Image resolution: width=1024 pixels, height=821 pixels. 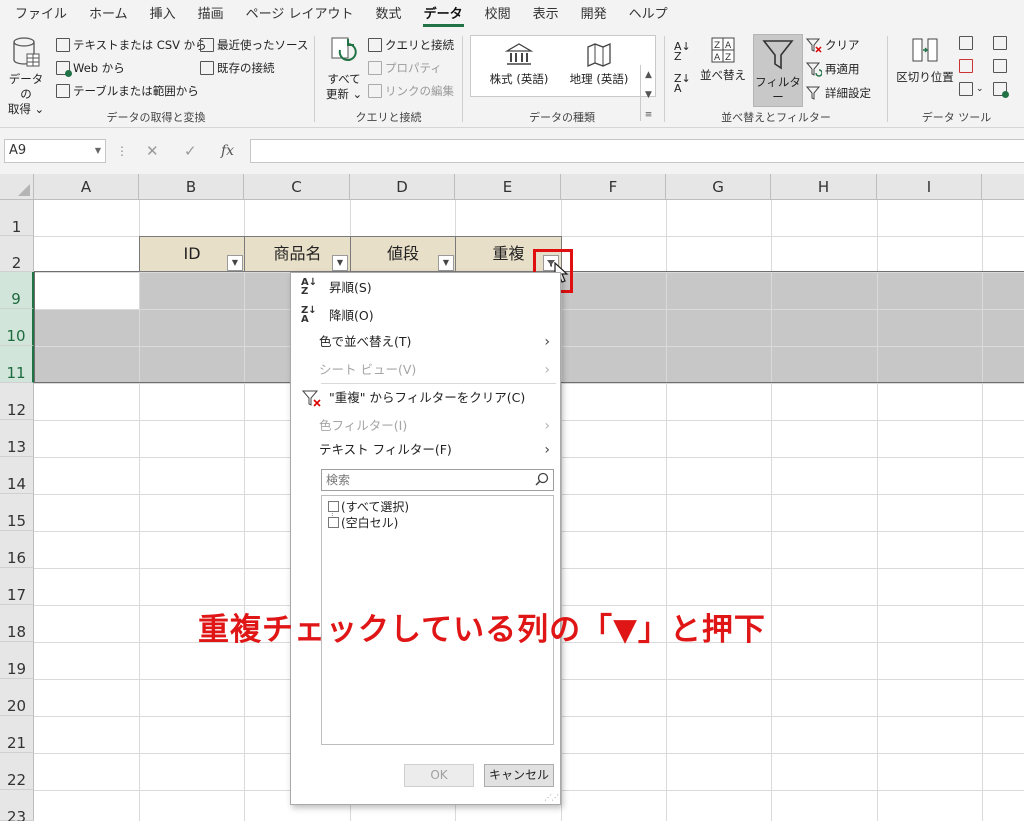 I want to click on clear-filter-icon, so click(x=311, y=398).